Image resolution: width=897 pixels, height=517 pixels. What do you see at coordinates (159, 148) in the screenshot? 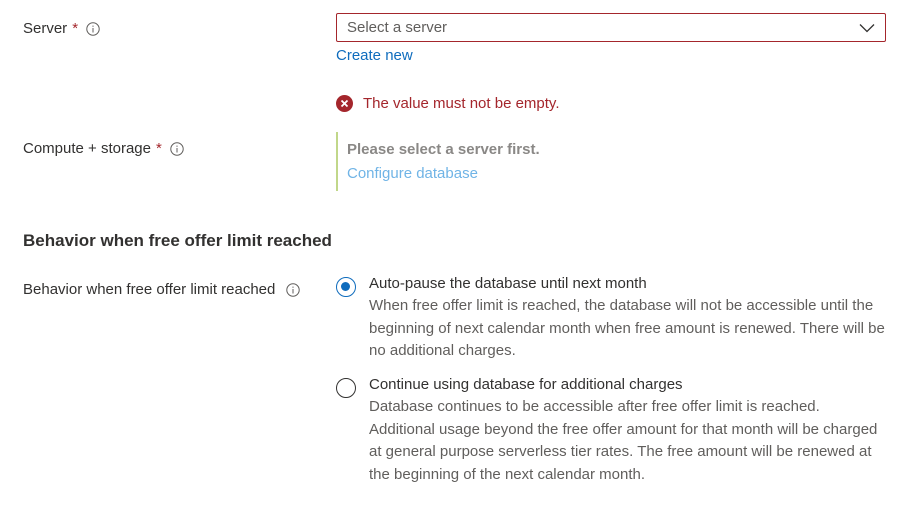
I see `compute-required-mark: *` at bounding box center [159, 148].